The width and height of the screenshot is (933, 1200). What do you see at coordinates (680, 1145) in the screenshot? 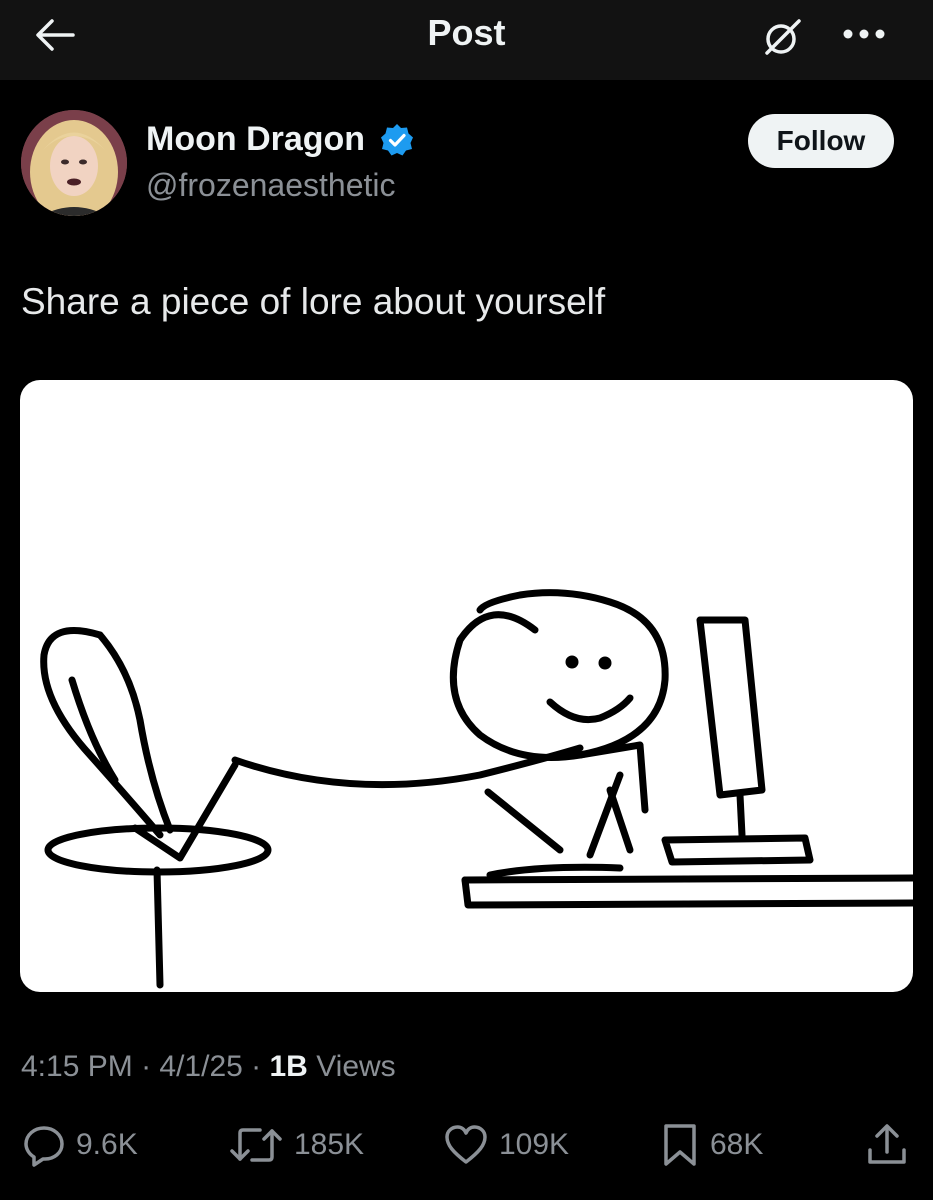
I see `bookmark-icon` at bounding box center [680, 1145].